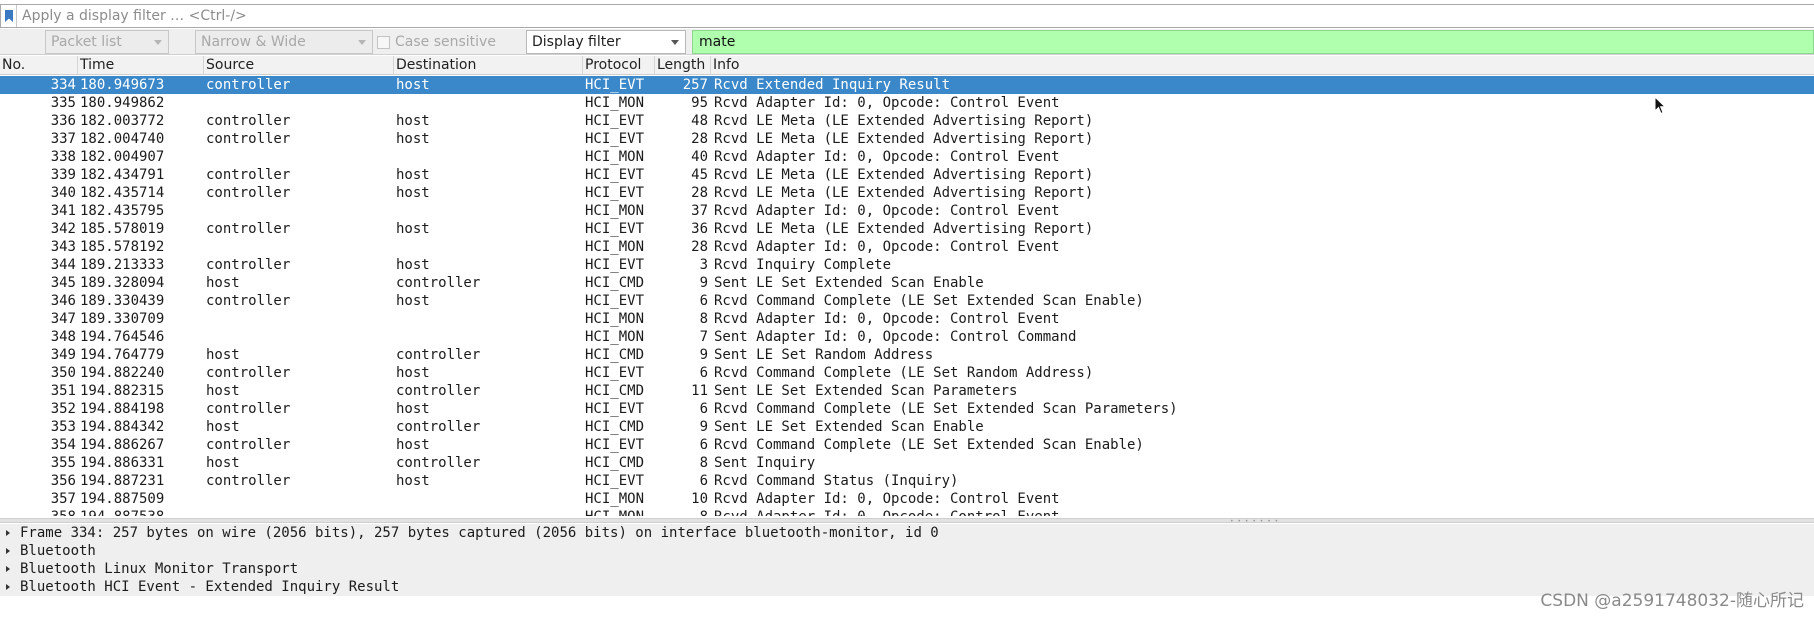  Describe the element at coordinates (699, 193) in the screenshot. I see `packet-length: 28` at that location.